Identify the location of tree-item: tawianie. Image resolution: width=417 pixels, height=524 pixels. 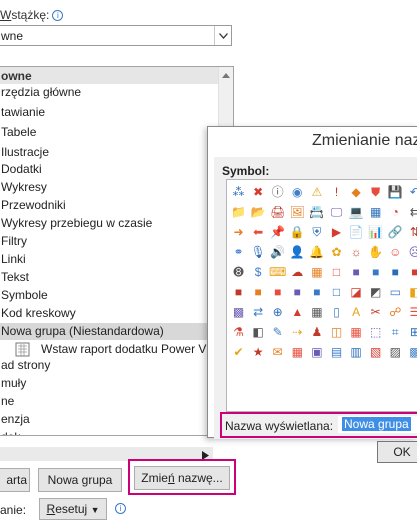
(108, 112).